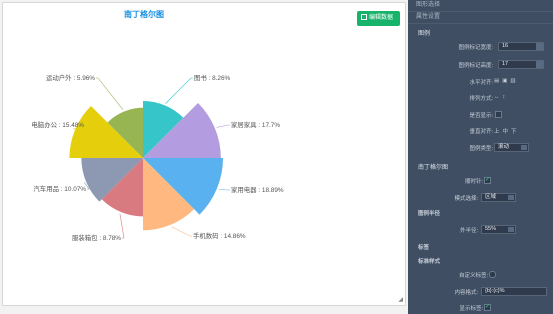 The image size is (553, 314). Describe the element at coordinates (212, 77) in the screenshot. I see `slice-label: 图书 : 8.26%` at that location.